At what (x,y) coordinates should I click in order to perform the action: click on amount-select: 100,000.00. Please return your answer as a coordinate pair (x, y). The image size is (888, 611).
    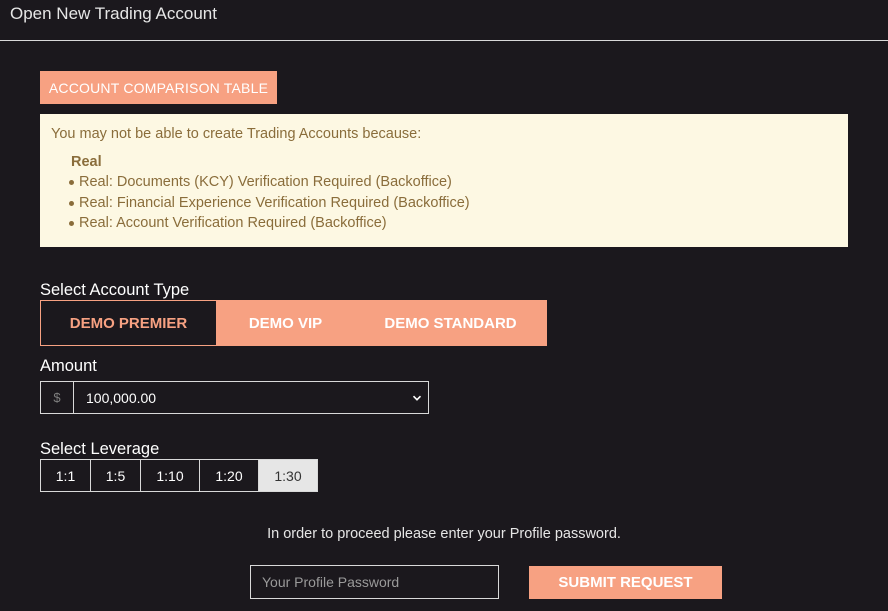
    Looking at the image, I should click on (251, 397).